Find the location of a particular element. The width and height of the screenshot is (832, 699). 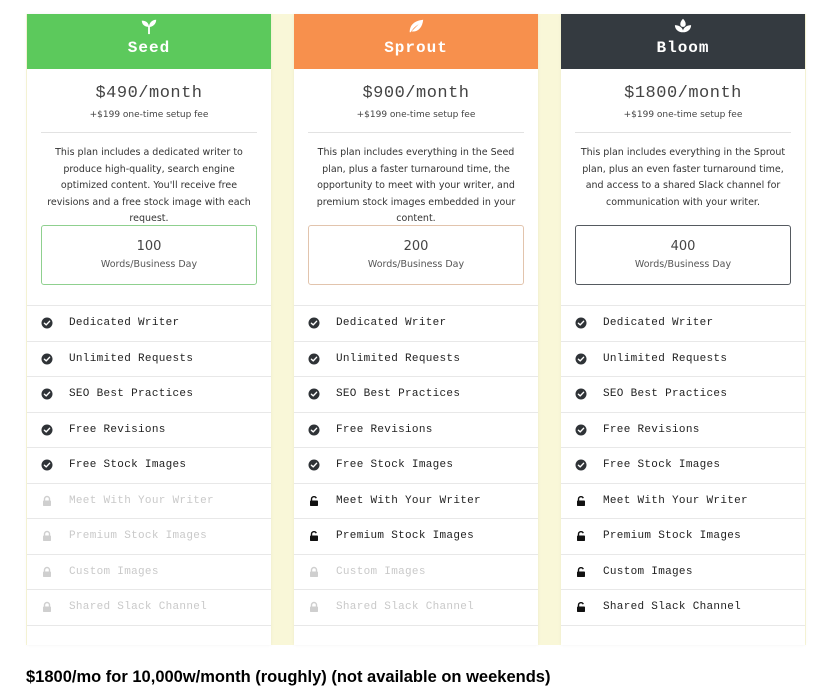

plan-header: Bloom is located at coordinates (683, 41).